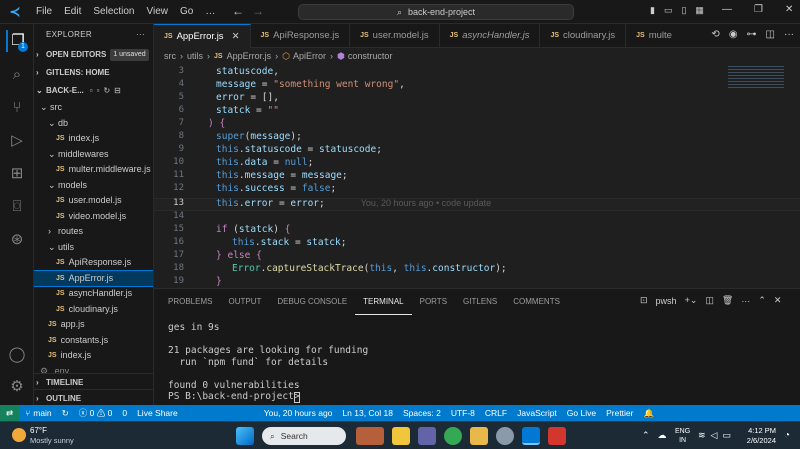  What do you see at coordinates (312, 302) in the screenshot?
I see `tab-debug-console: DEBUG CONSOLE` at bounding box center [312, 302].